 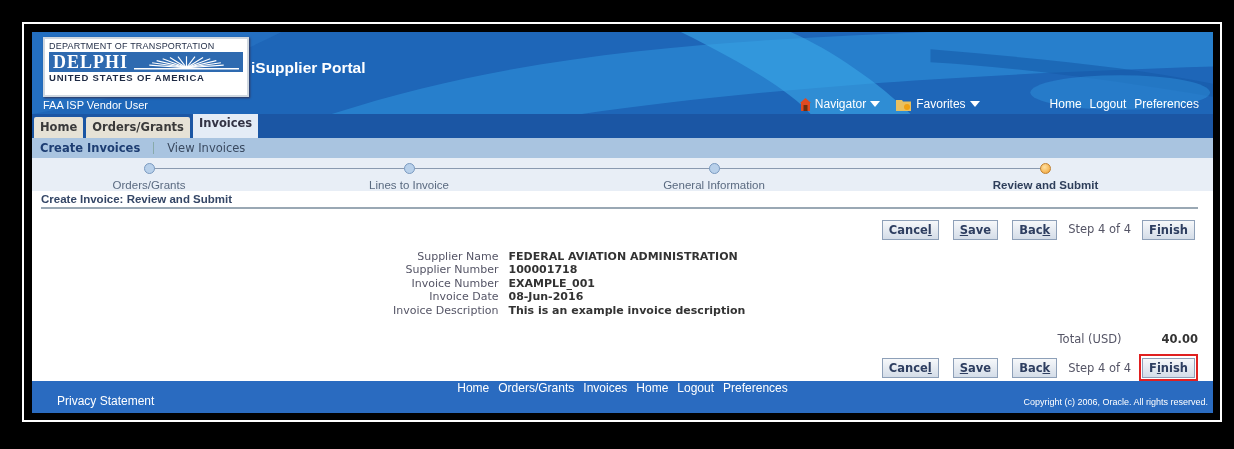 I want to click on step-label: Orders/Grants, so click(x=149, y=184).